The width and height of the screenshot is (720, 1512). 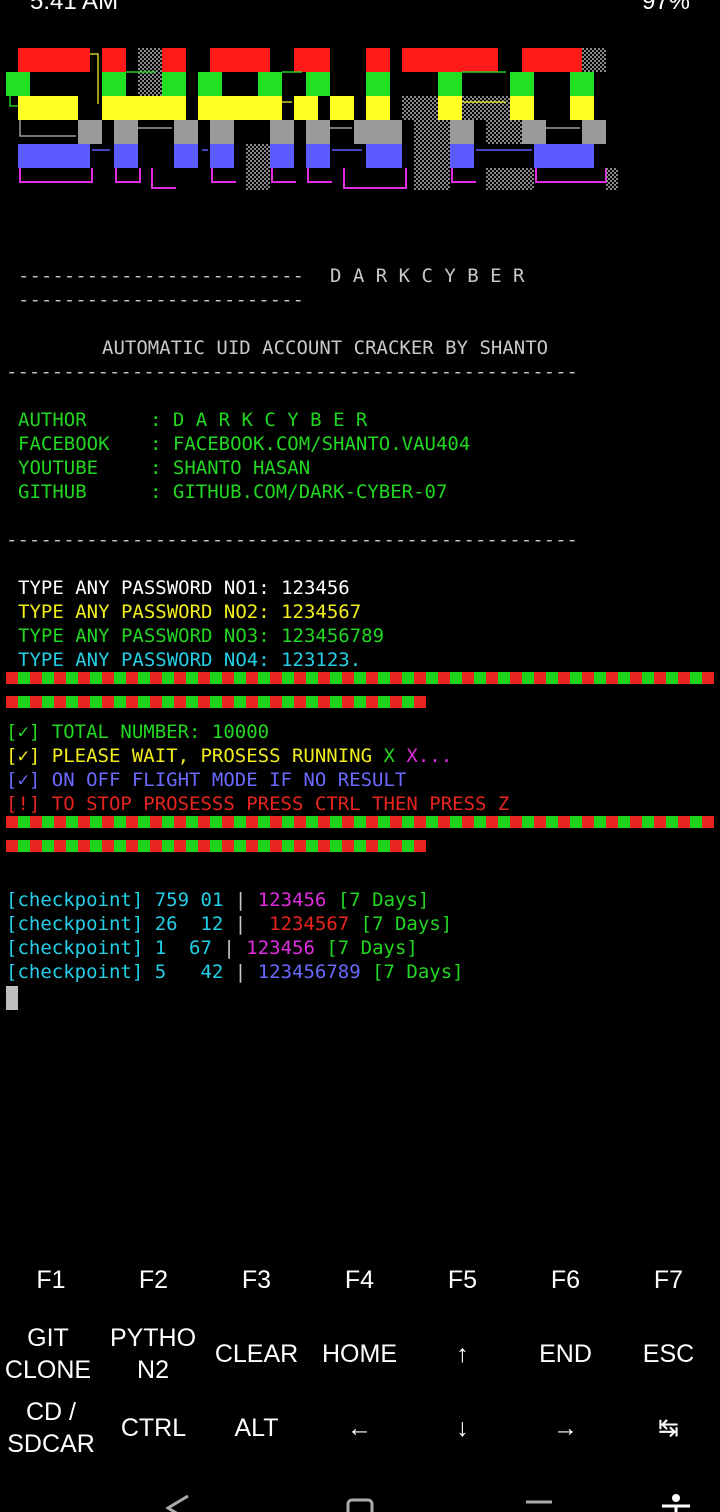 What do you see at coordinates (359, 1280) in the screenshot?
I see `key-f4: F4` at bounding box center [359, 1280].